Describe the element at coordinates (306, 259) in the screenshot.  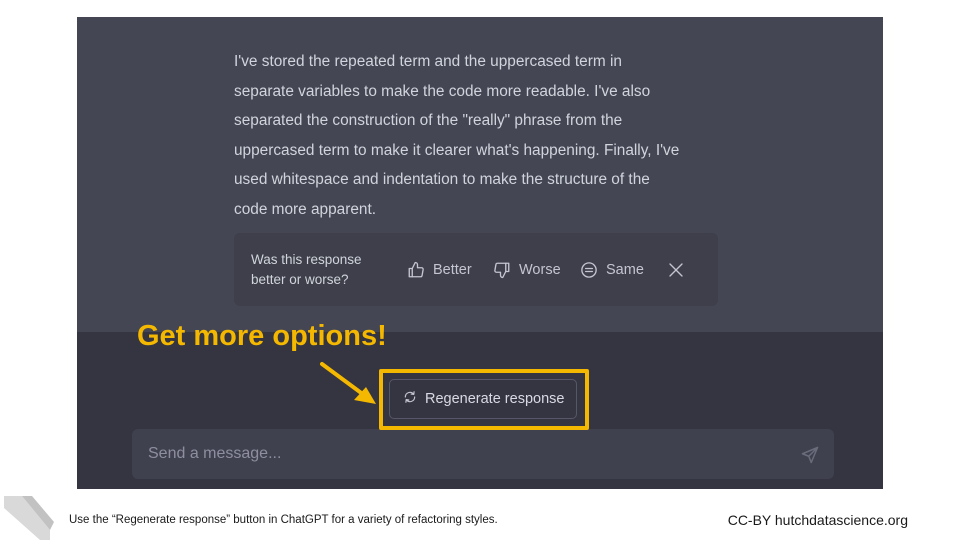
I see `feedback-question-line: Was this response` at that location.